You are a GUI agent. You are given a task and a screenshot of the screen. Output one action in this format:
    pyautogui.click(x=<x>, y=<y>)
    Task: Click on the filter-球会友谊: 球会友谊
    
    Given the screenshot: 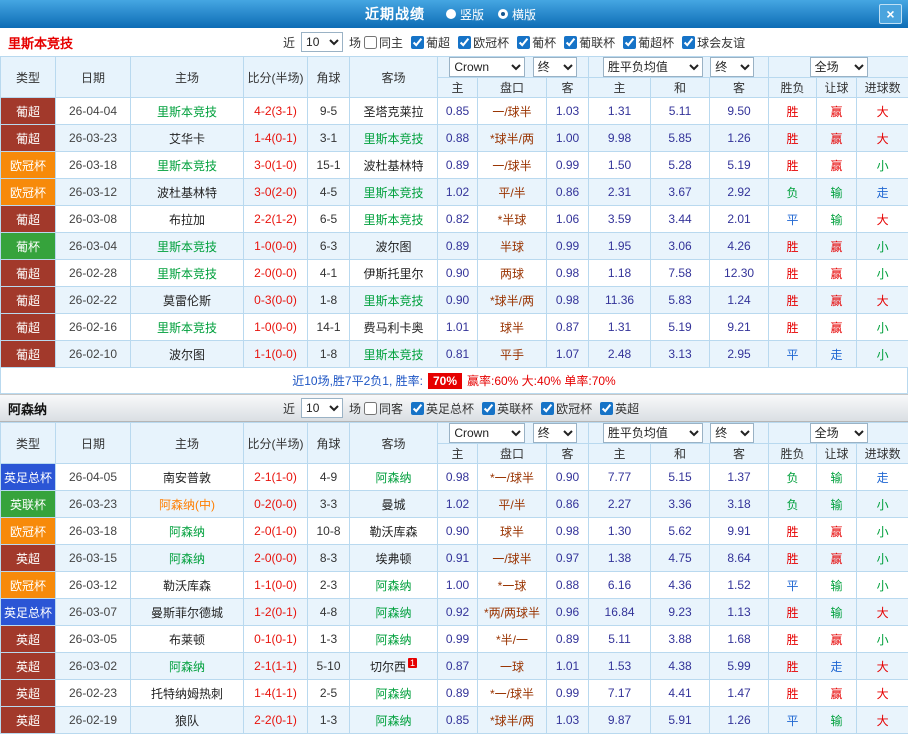 What is the action you would take?
    pyautogui.click(x=713, y=42)
    